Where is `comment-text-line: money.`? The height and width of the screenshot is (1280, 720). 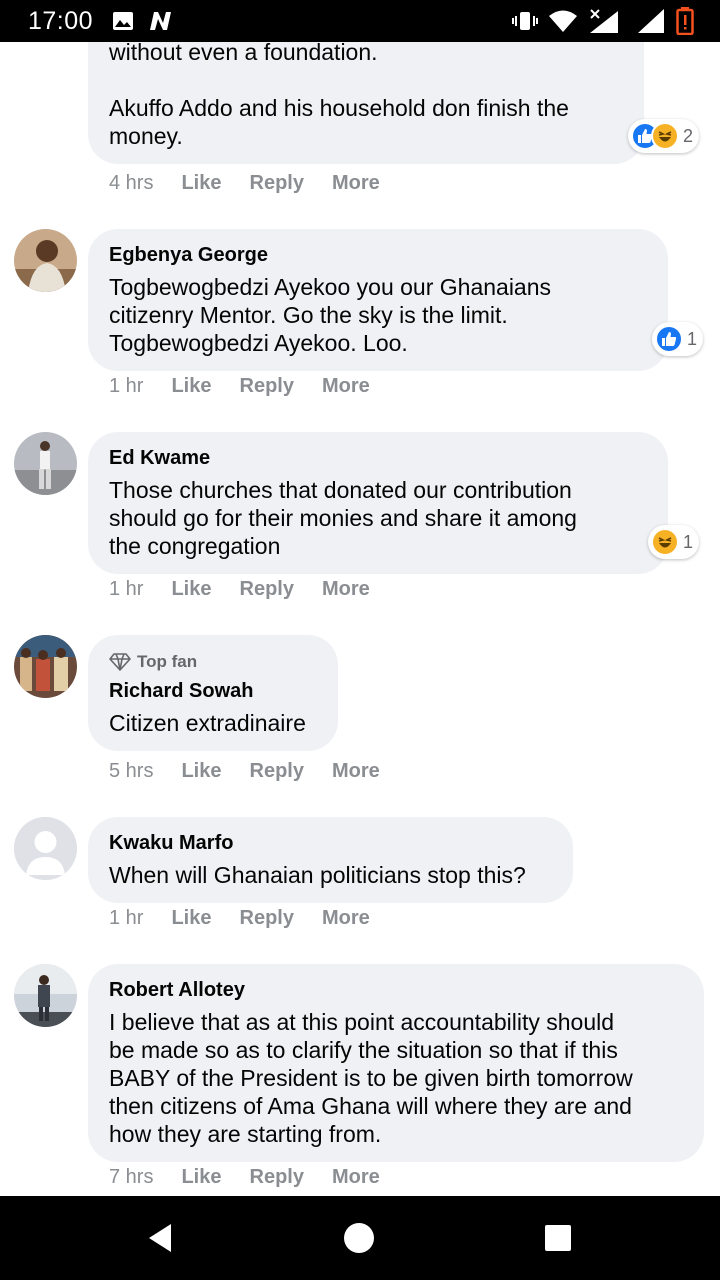 comment-text-line: money. is located at coordinates (146, 136).